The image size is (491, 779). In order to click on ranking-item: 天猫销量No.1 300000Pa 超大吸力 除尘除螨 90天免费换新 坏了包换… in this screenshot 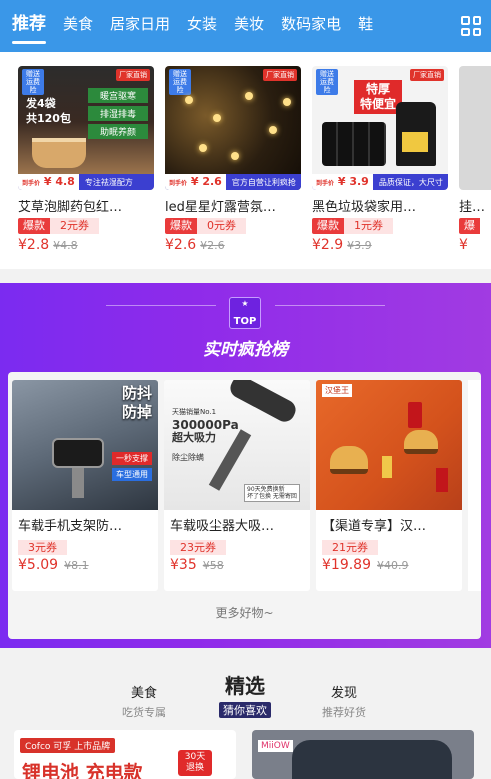, I will do `click(237, 485)`.